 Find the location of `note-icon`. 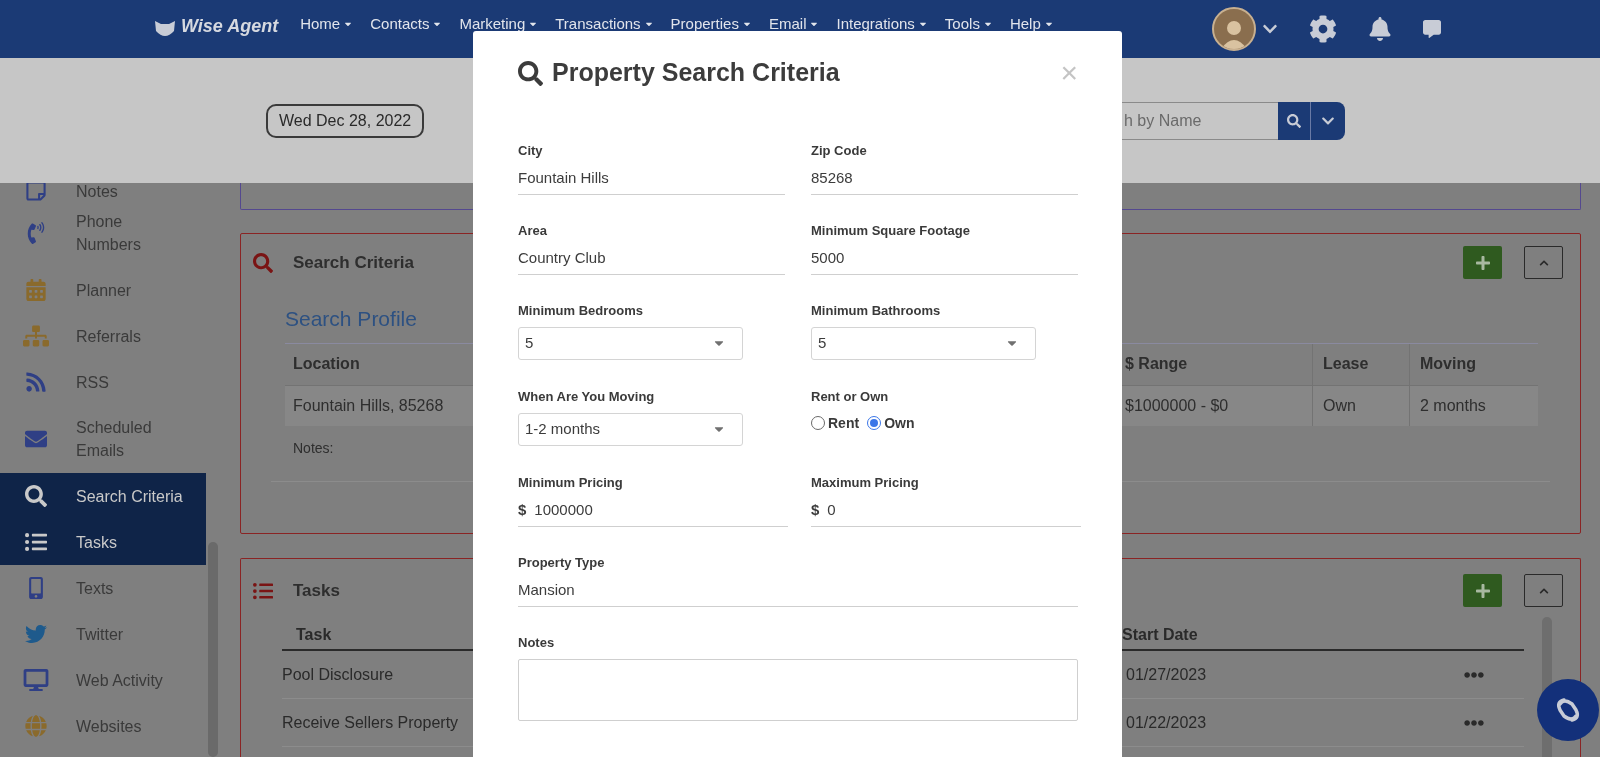

note-icon is located at coordinates (36, 191).